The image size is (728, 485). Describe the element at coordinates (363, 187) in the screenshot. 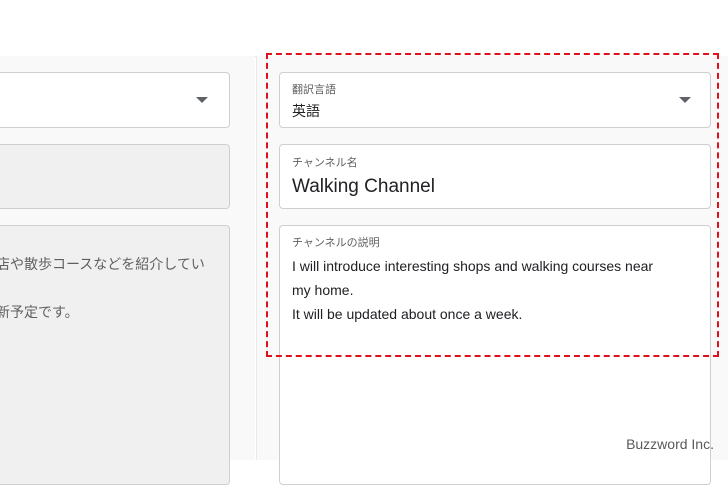

I see `channel-name-value: Walking Channel` at that location.